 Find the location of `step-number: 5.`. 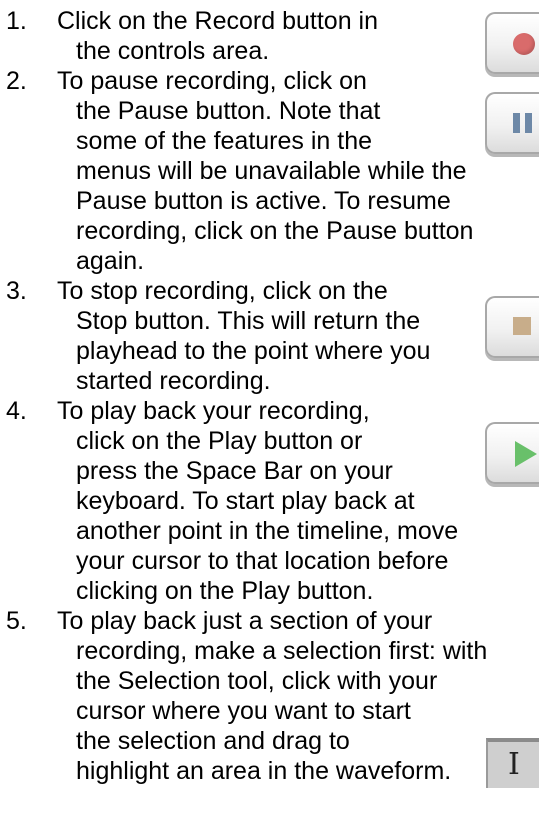

step-number: 5. is located at coordinates (16, 621).